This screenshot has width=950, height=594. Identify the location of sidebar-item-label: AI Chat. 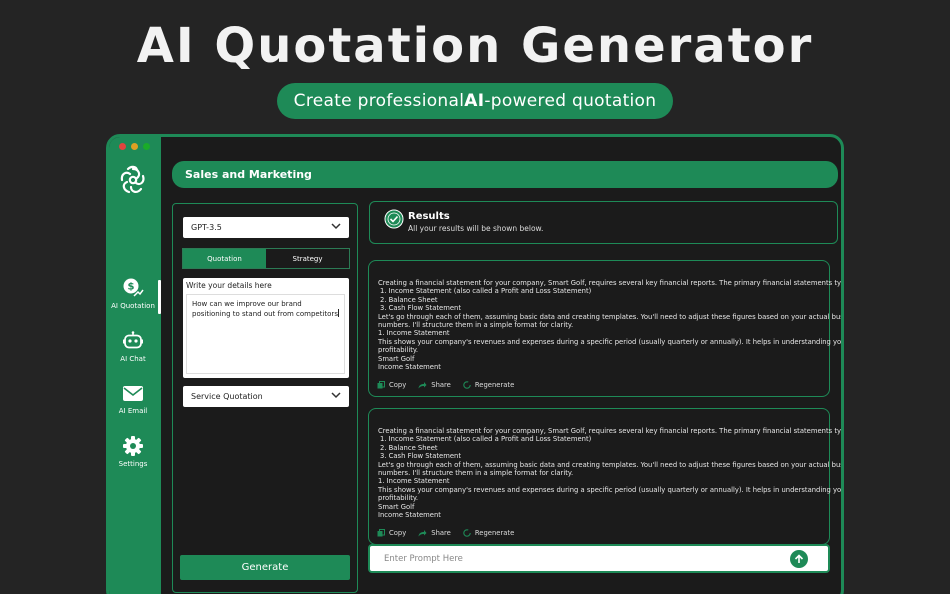
(133, 359).